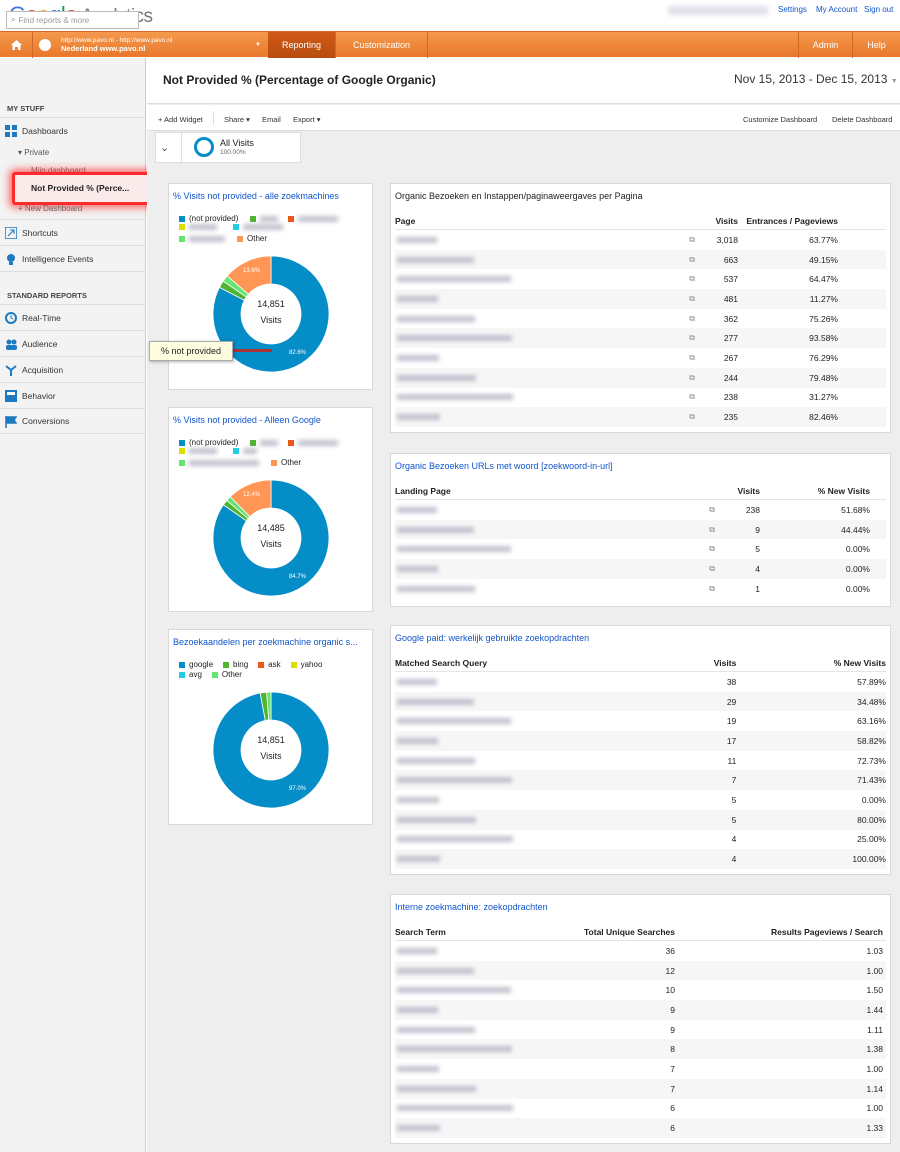 The width and height of the screenshot is (900, 1152). What do you see at coordinates (816, 79) in the screenshot?
I see `date-range-selector: Nov 15, 2013 - Dec 15, 2013 ▼` at bounding box center [816, 79].